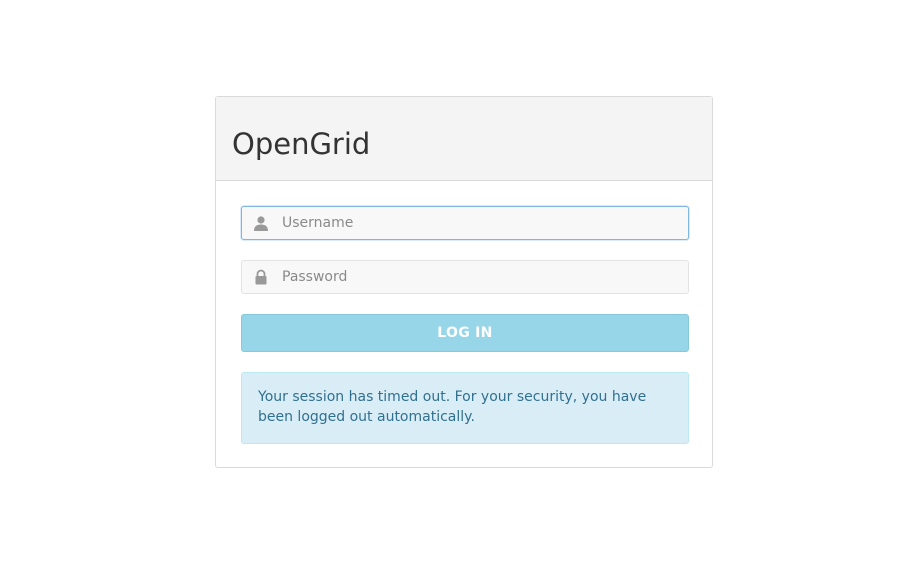 The height and width of the screenshot is (579, 901). Describe the element at coordinates (261, 223) in the screenshot. I see `user-icon` at that location.